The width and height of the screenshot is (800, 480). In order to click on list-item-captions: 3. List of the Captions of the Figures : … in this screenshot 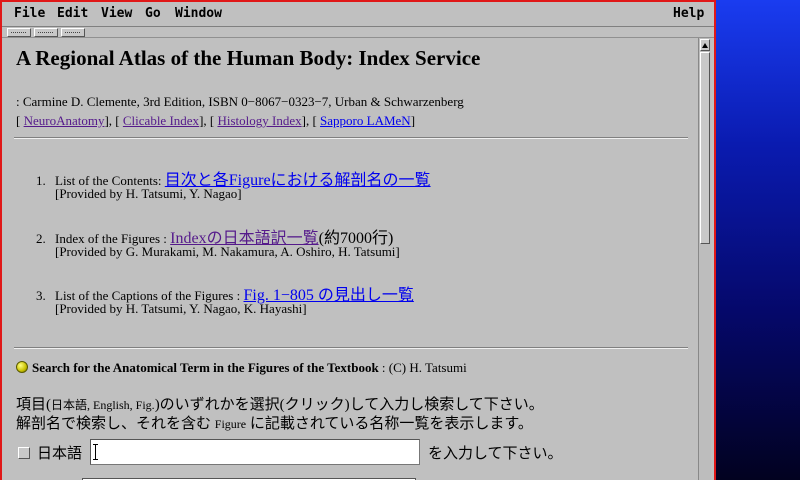, I will do `click(225, 298)`.